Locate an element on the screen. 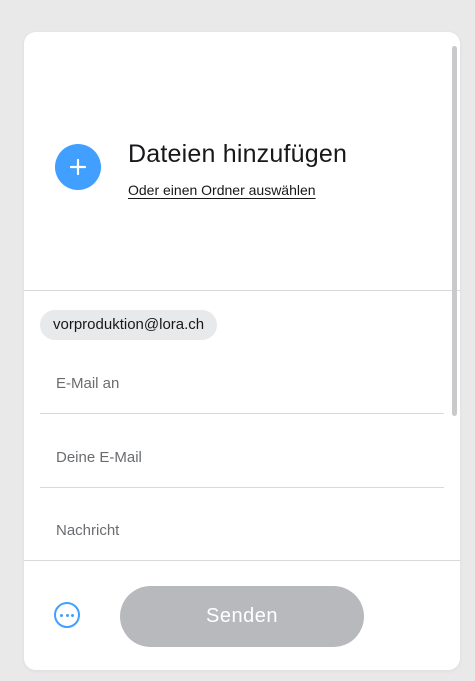  footer: Senden is located at coordinates (242, 615).